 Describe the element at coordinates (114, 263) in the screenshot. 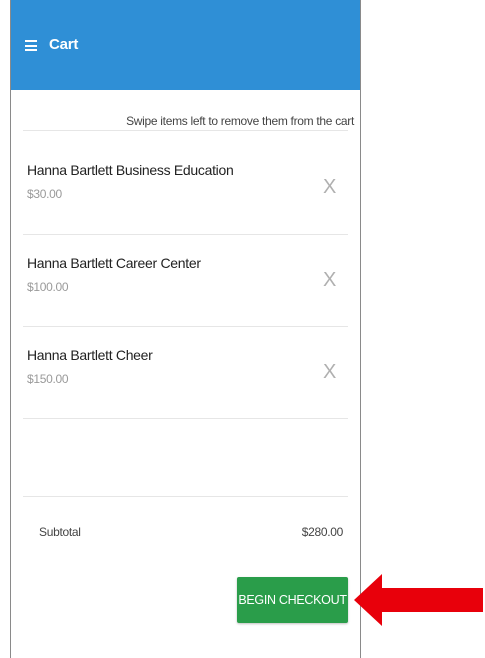

I see `cart-item-name: Hanna Bartlett Career Center` at that location.